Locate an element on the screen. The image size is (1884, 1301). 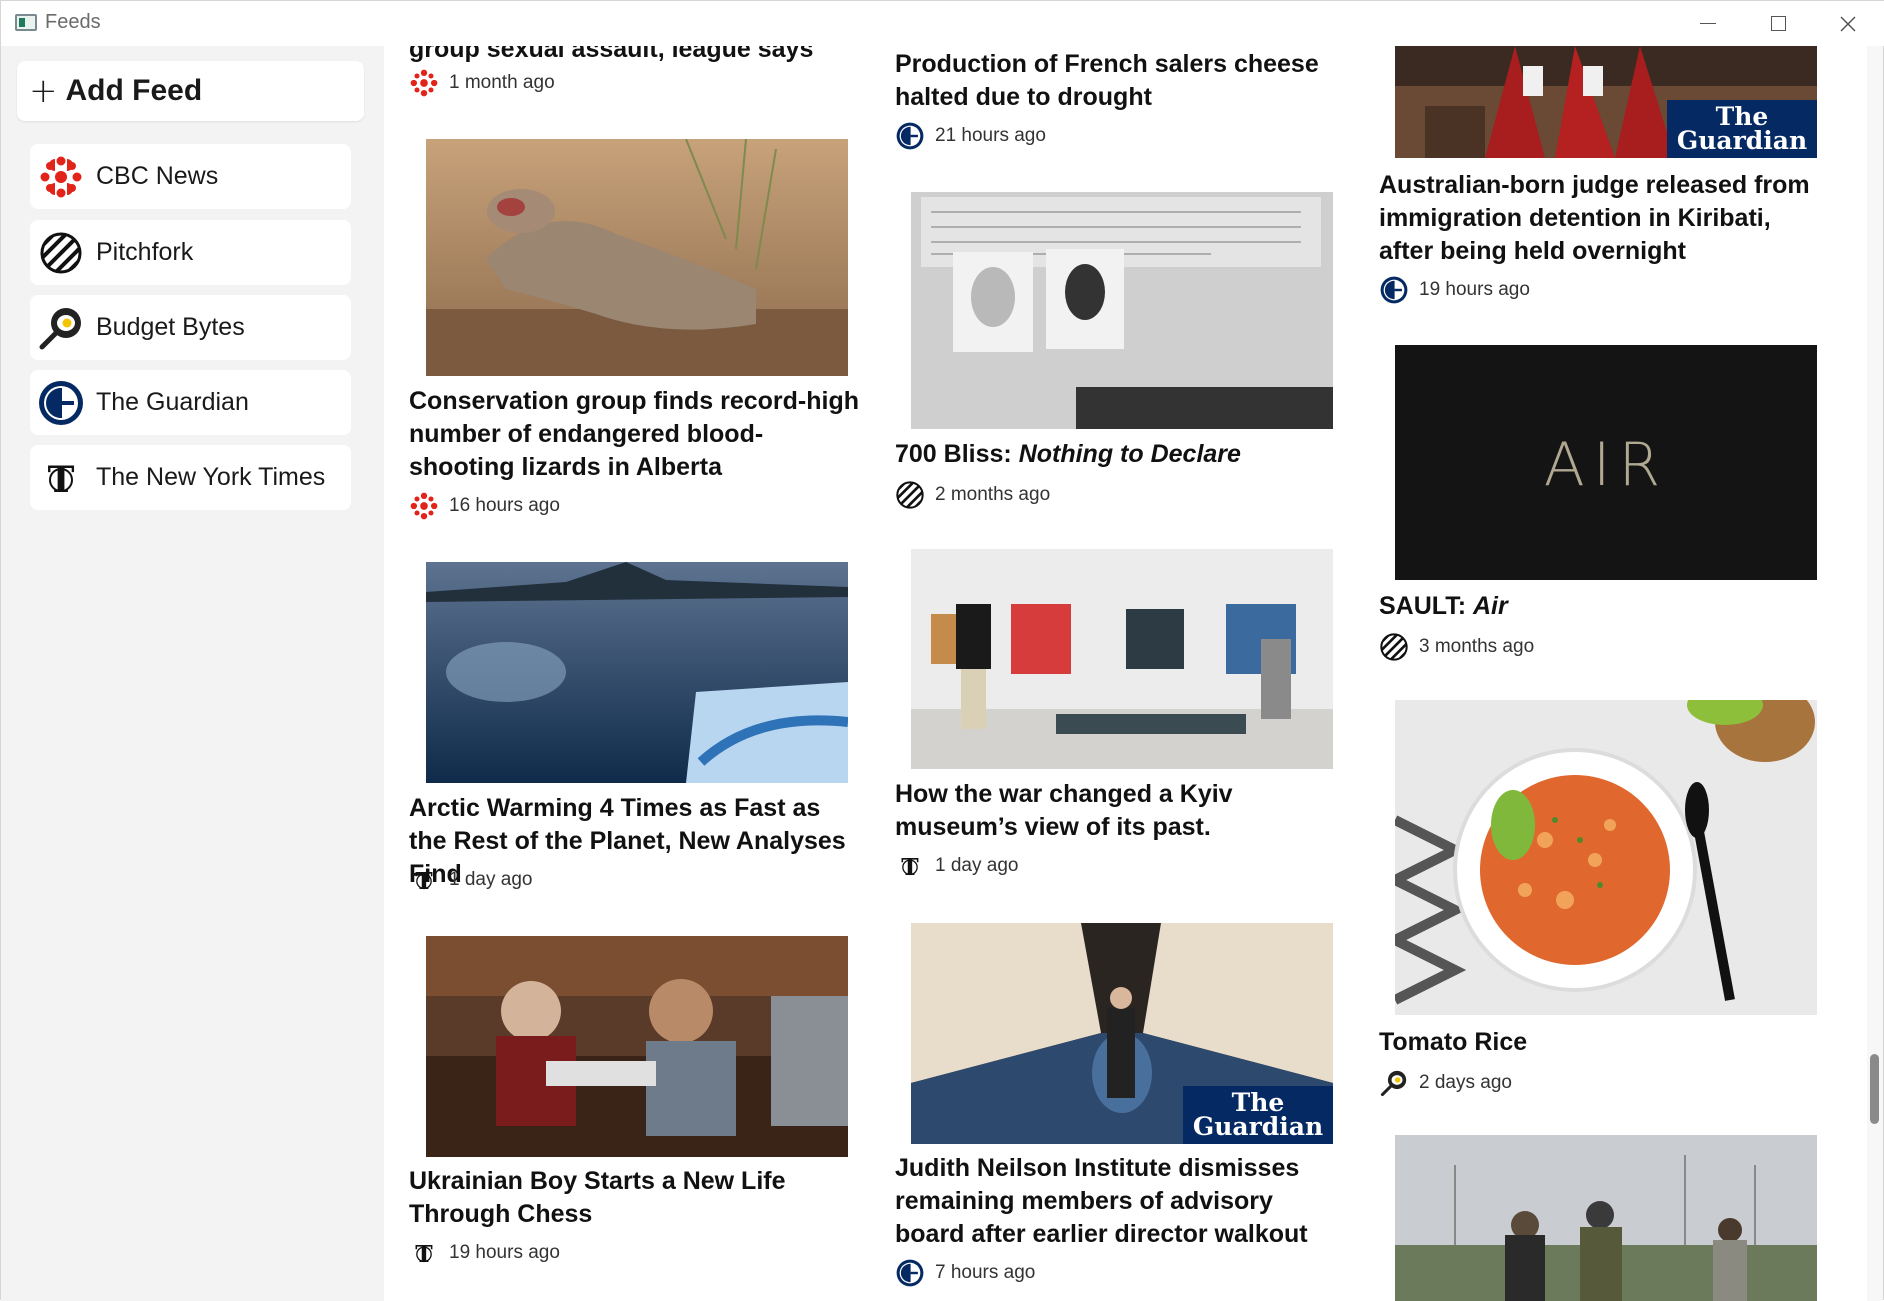
headline-italic: Air is located at coordinates (1490, 606).